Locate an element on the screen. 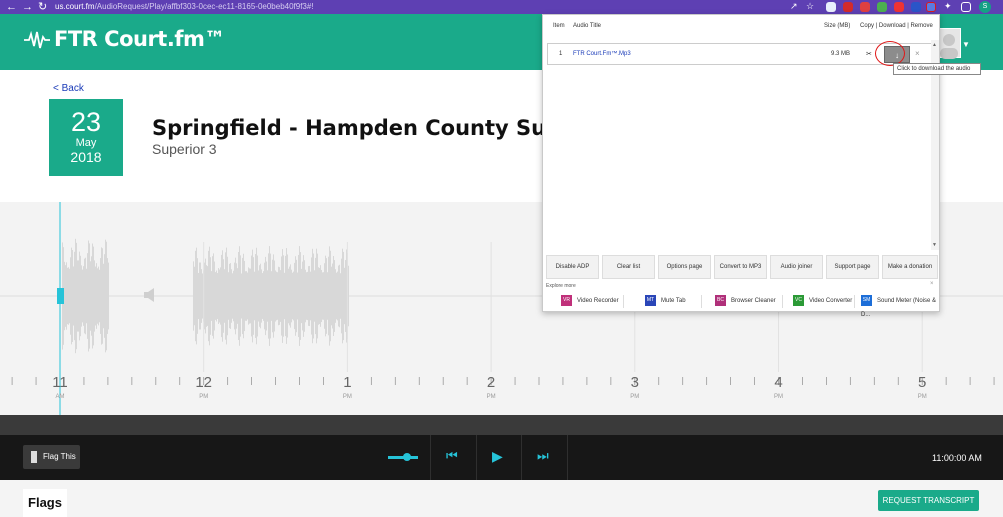 Image resolution: width=1003 pixels, height=517 pixels. promo-video-converter: VC Video Converter is located at coordinates (822, 301).